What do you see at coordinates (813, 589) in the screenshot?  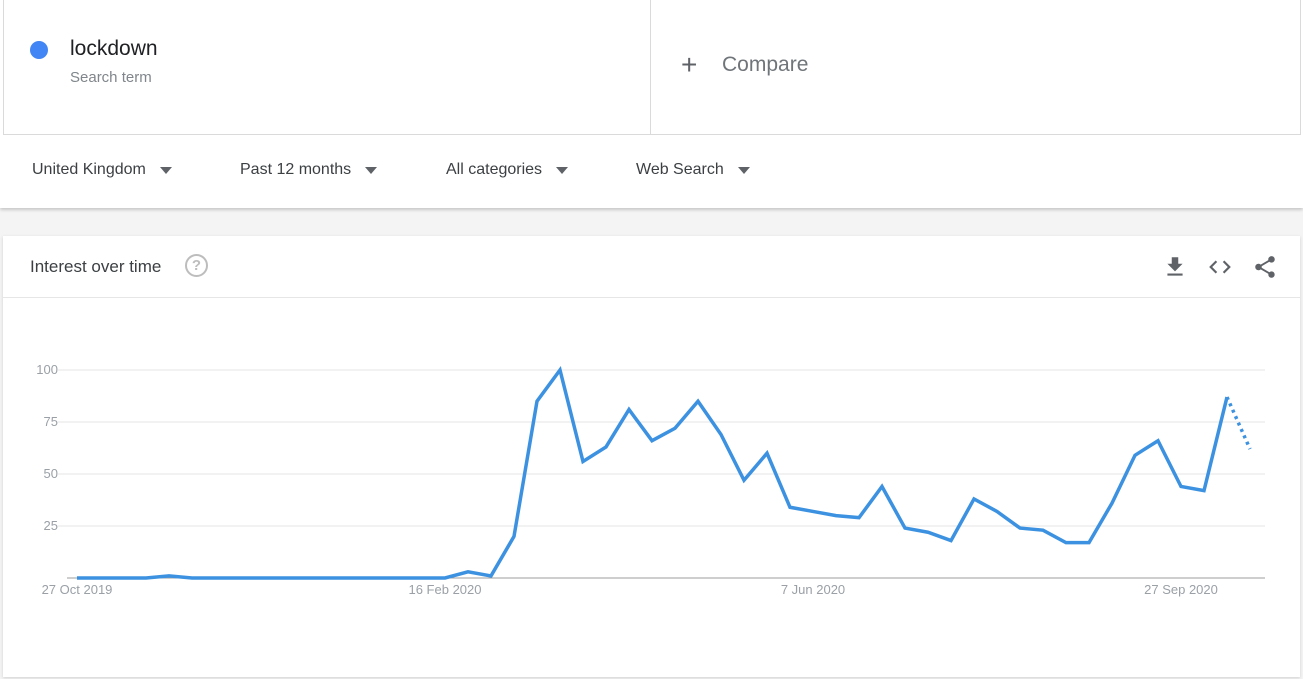 I see `x-tick-label: 7 Jun 2020` at bounding box center [813, 589].